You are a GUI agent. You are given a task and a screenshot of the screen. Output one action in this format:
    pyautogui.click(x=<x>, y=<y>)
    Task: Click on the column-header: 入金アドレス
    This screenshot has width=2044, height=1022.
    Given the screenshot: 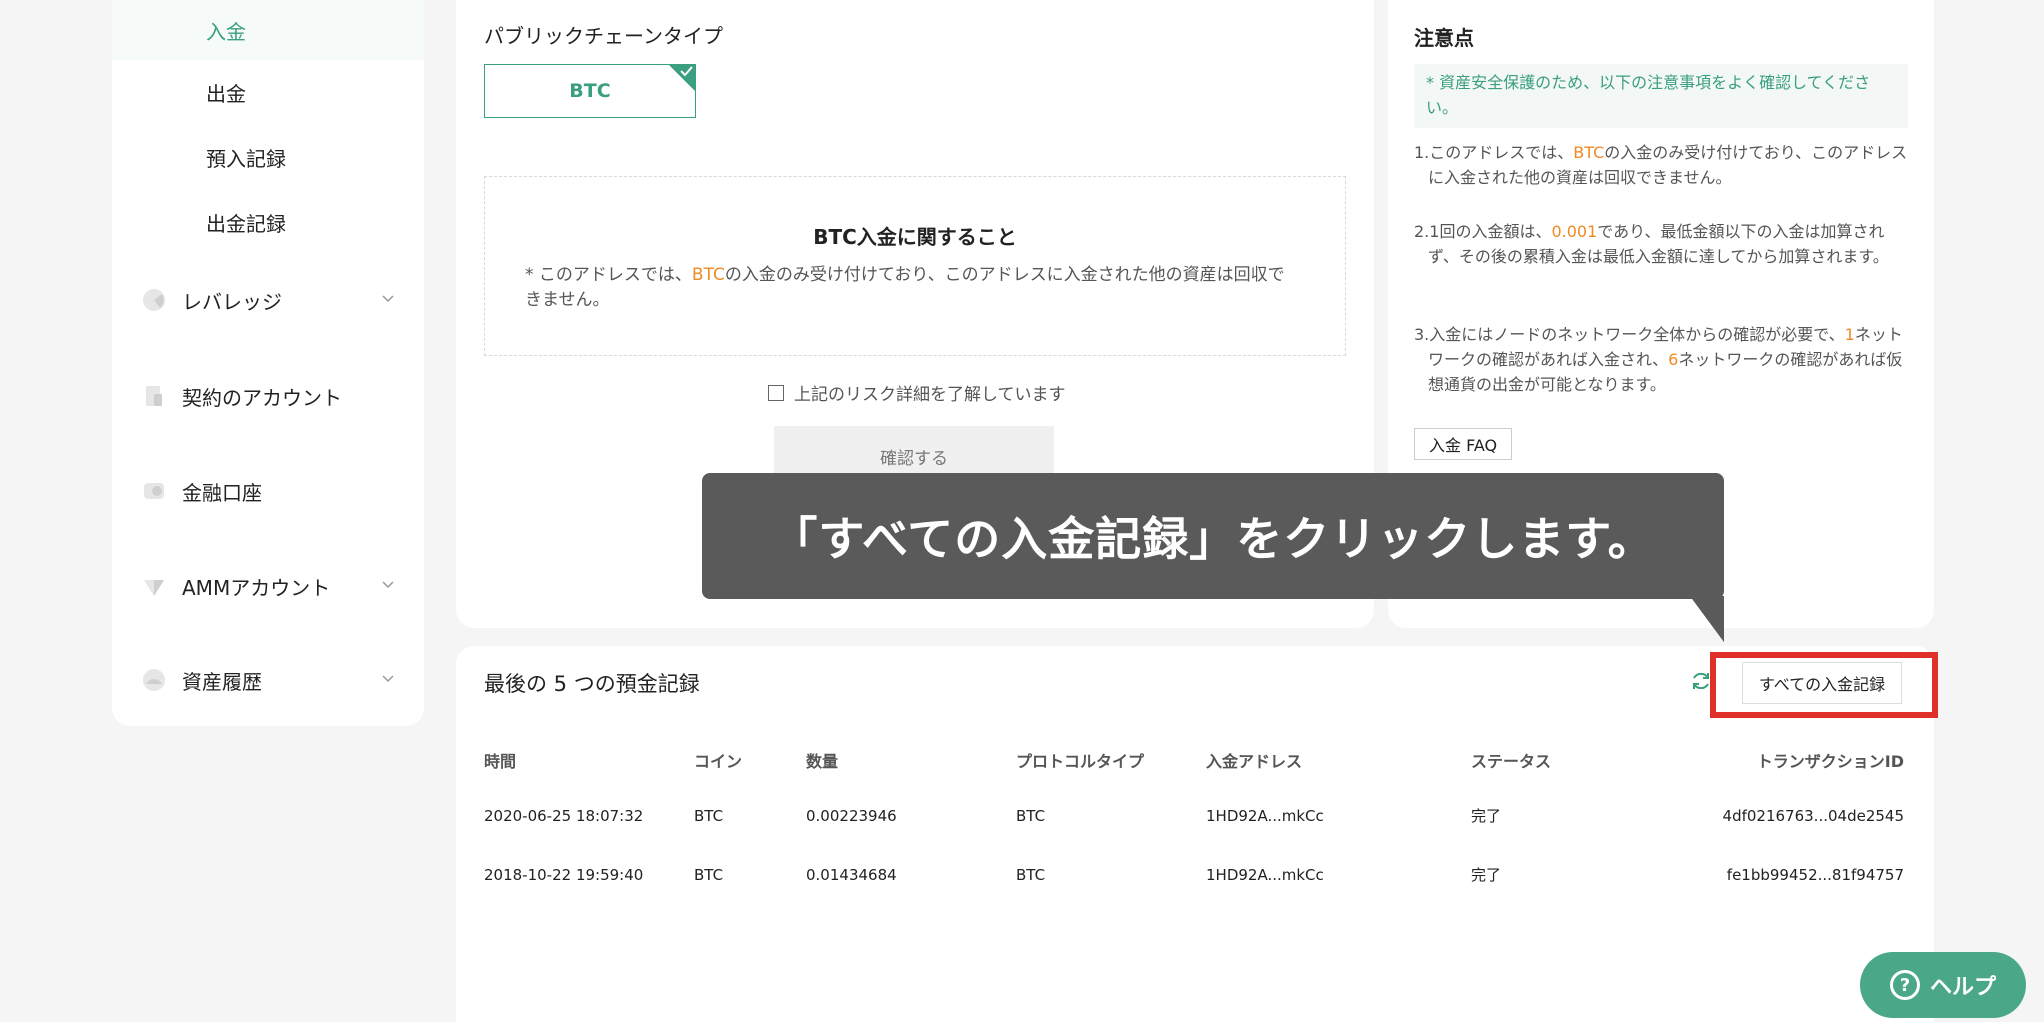 What is the action you would take?
    pyautogui.click(x=1254, y=761)
    